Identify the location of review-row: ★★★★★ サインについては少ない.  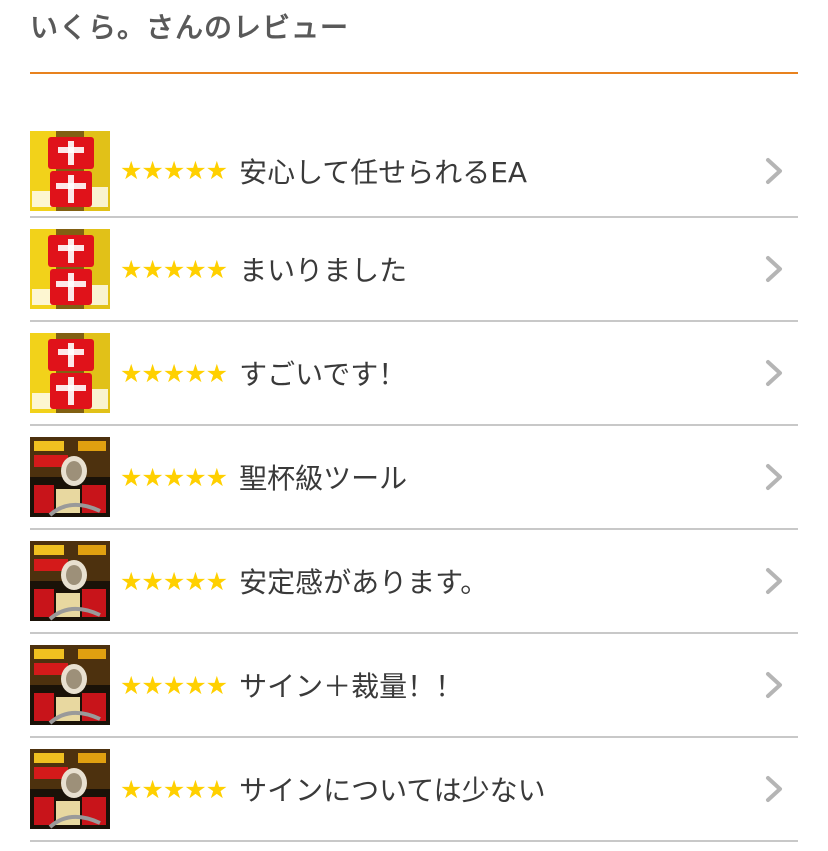
(414, 790).